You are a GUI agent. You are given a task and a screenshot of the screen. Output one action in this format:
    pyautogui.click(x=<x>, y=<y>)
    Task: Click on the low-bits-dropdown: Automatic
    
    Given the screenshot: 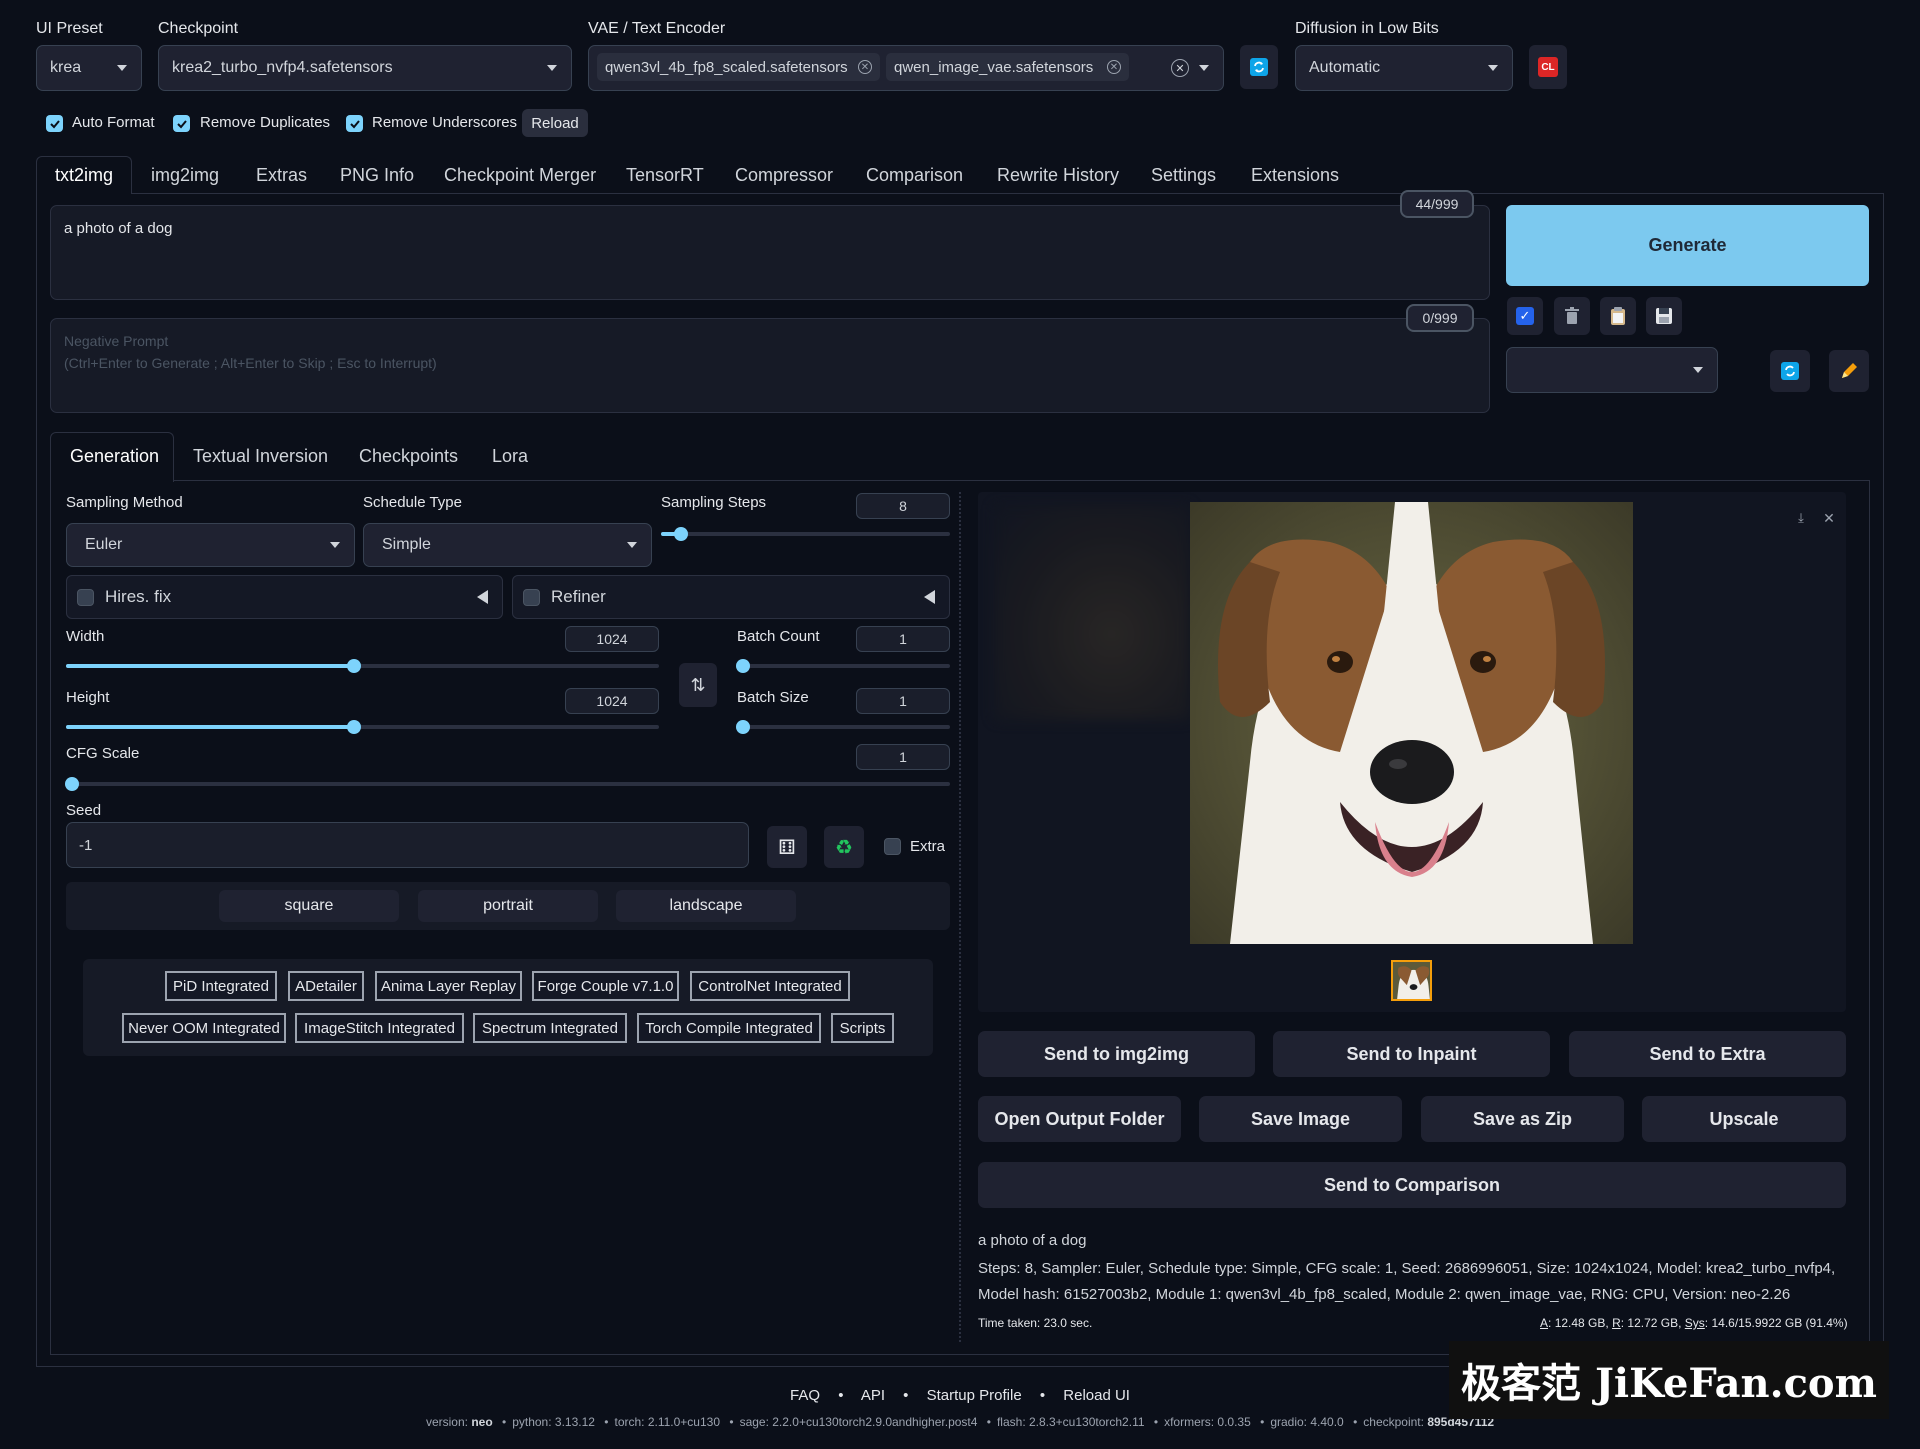 What is the action you would take?
    pyautogui.click(x=1404, y=68)
    